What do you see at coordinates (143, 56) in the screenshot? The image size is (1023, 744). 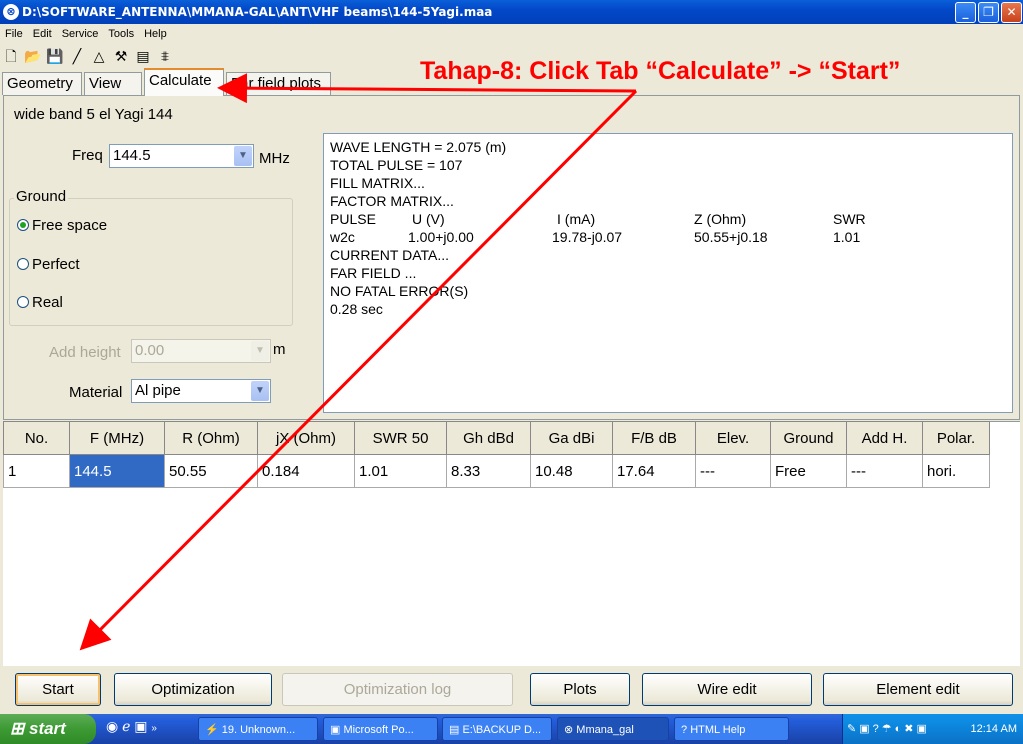 I see `document-icon: ▤` at bounding box center [143, 56].